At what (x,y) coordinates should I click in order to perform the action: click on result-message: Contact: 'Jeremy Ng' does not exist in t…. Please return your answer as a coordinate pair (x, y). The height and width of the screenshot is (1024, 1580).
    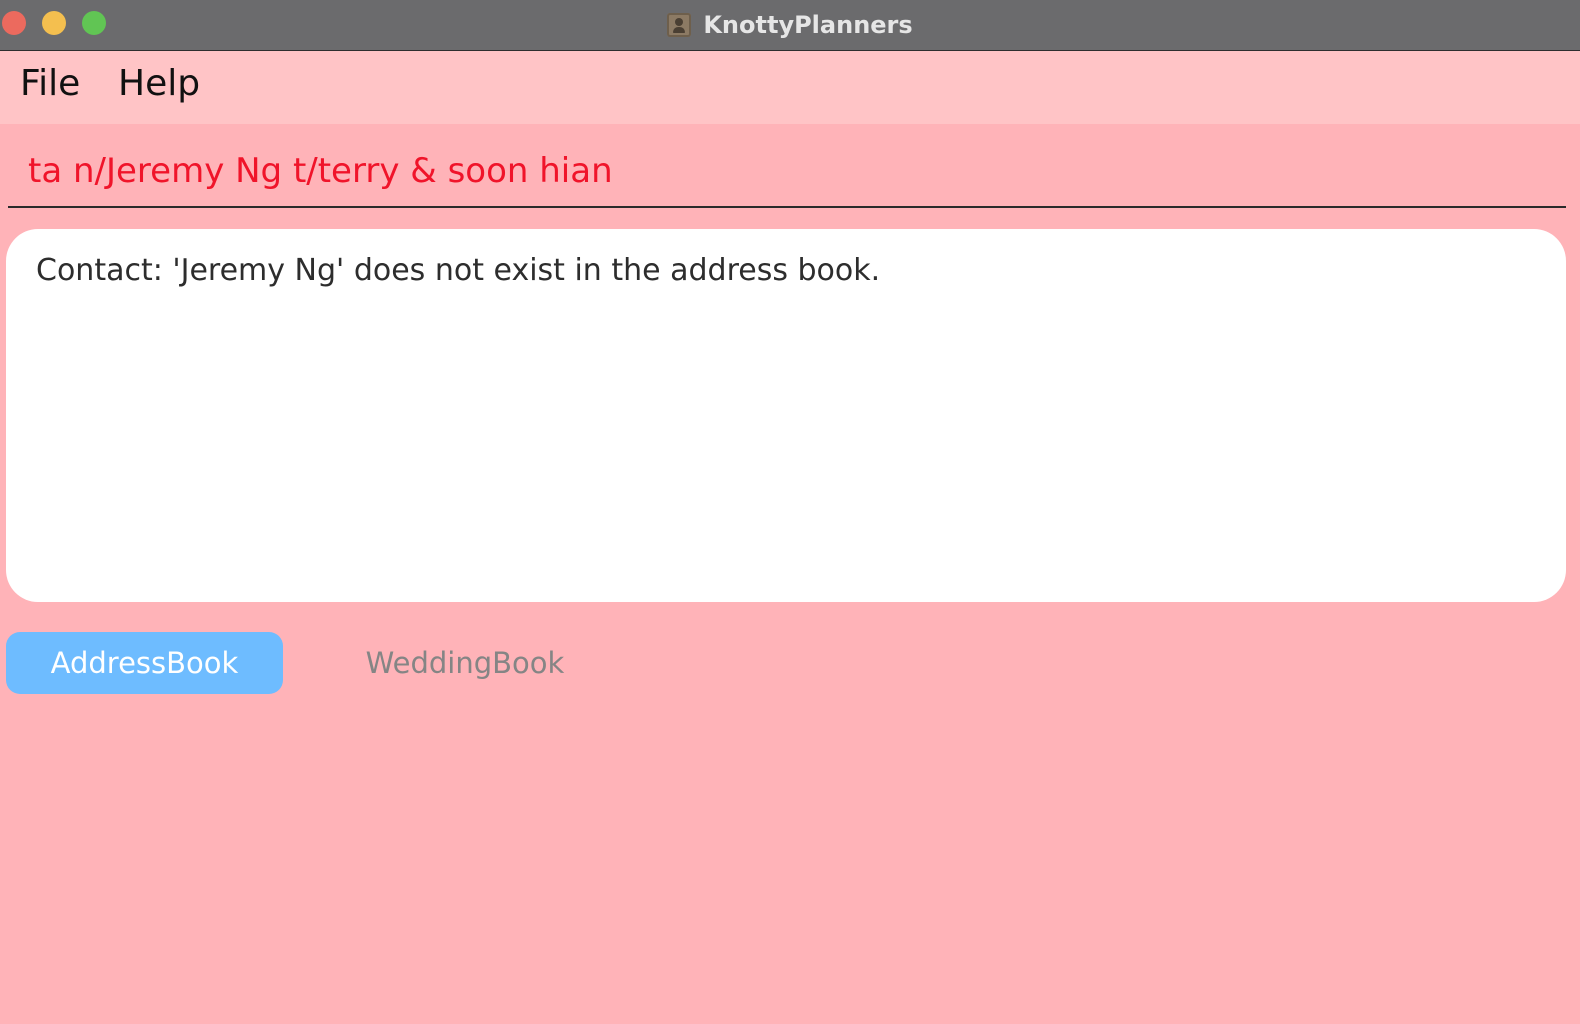
    Looking at the image, I should click on (458, 270).